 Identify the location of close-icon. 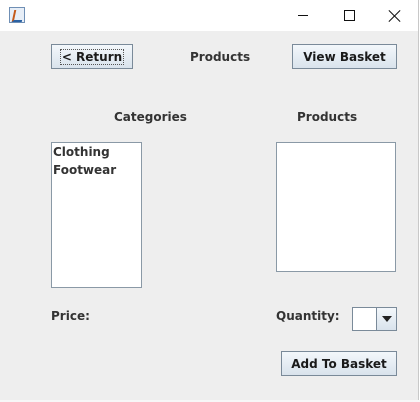
(395, 16).